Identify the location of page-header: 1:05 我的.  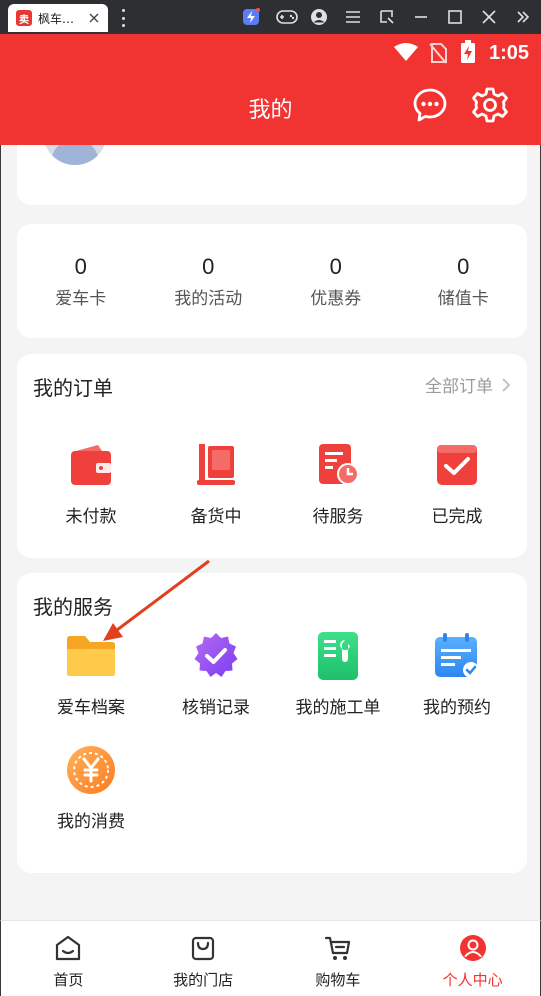
(270, 89).